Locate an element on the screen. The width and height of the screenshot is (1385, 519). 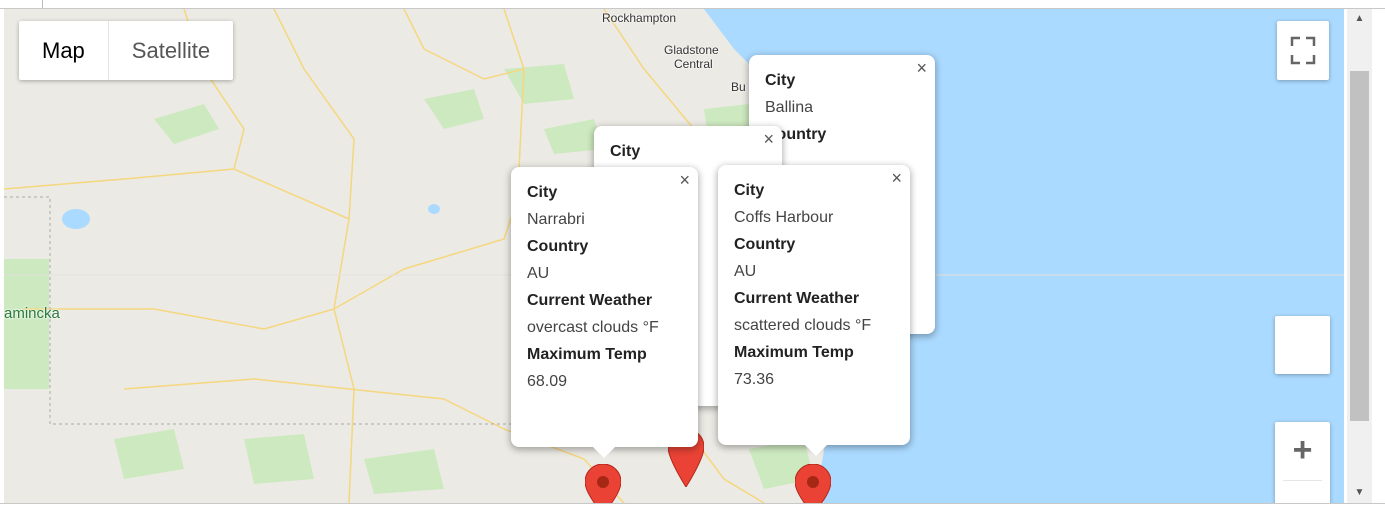
fullscreen-icon is located at coordinates (1303, 50).